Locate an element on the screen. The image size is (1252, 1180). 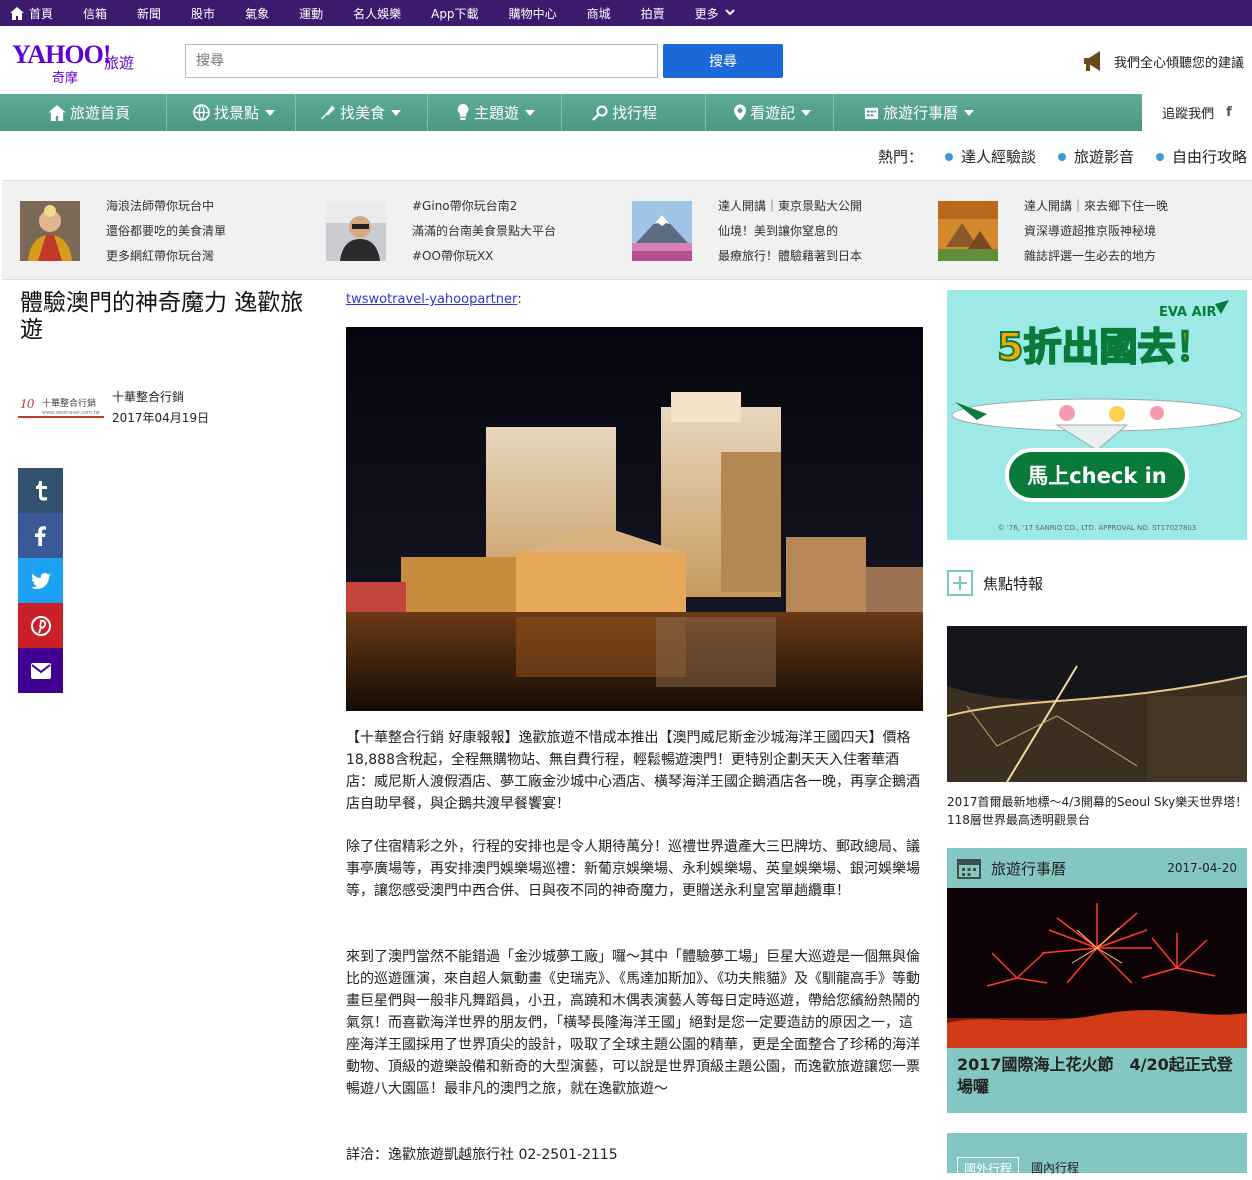
pinterest-icon is located at coordinates (40, 625).